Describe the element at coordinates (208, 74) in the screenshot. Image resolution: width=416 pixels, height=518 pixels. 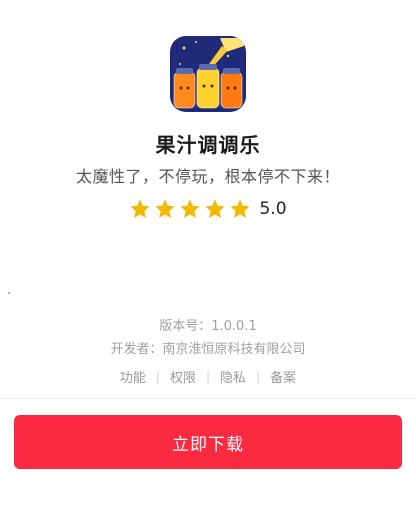
I see `app-icon` at that location.